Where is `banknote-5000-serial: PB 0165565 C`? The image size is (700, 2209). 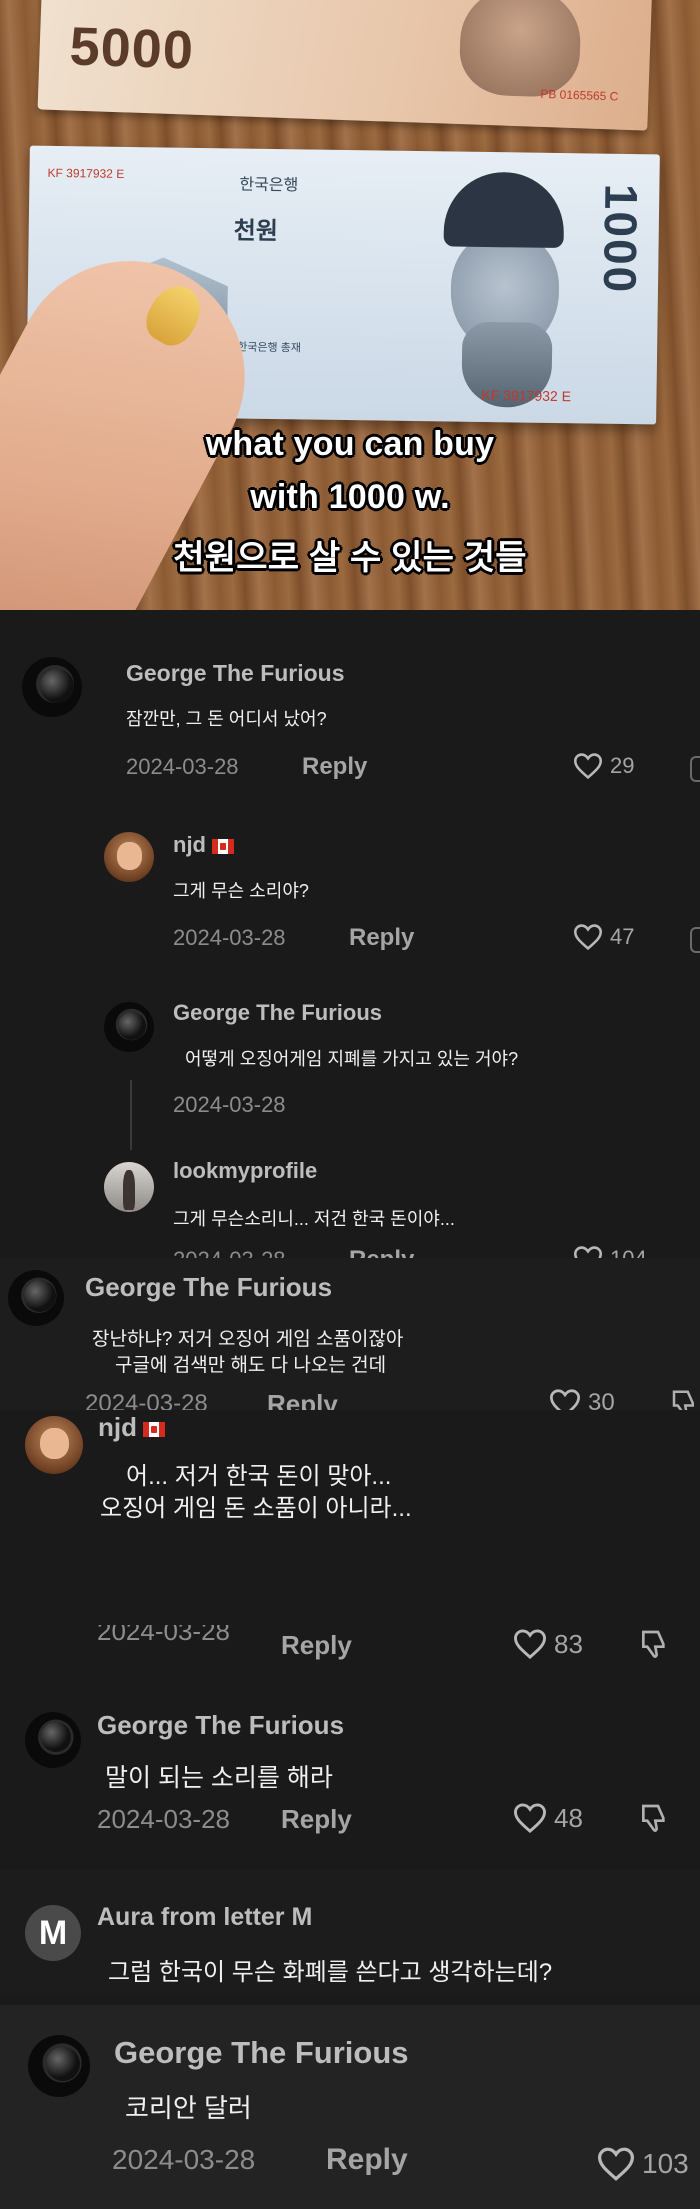
banknote-5000-serial: PB 0165565 C is located at coordinates (579, 95).